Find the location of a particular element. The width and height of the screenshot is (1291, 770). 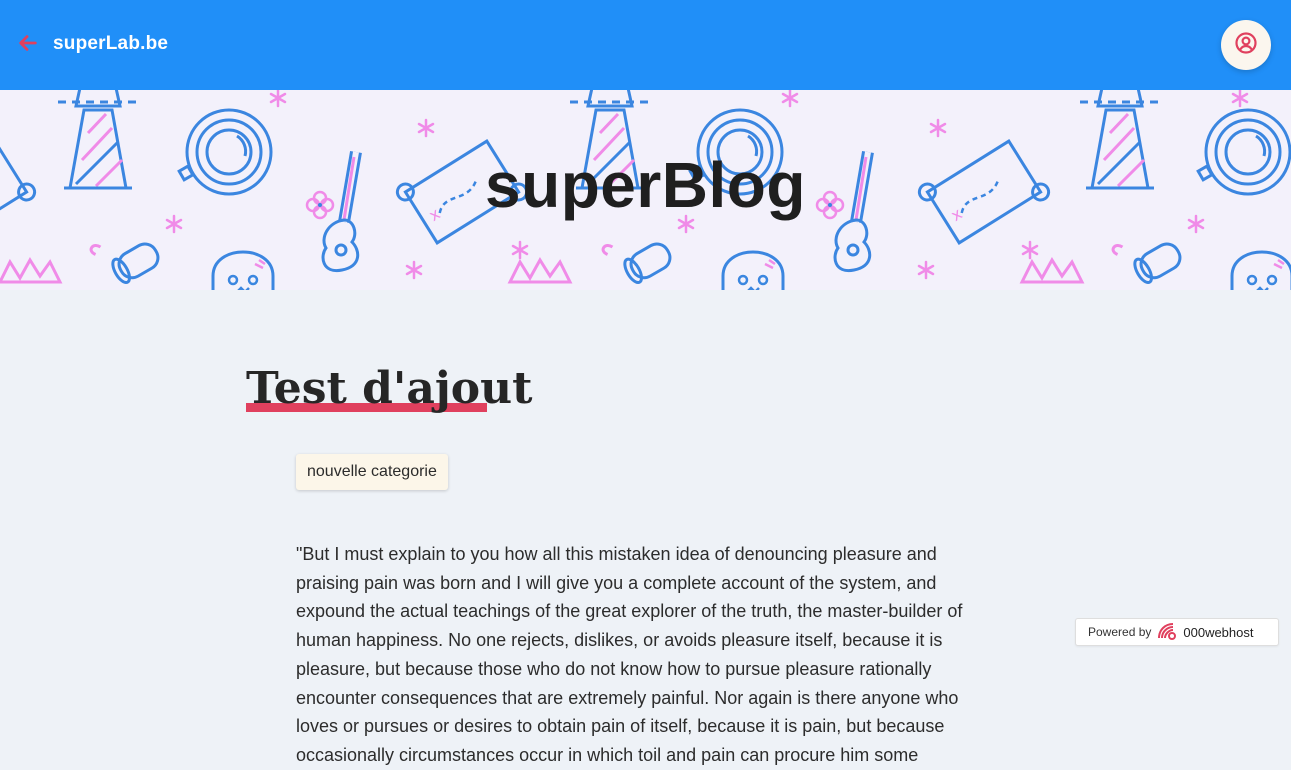

arrow-left-icon is located at coordinates (28, 45).